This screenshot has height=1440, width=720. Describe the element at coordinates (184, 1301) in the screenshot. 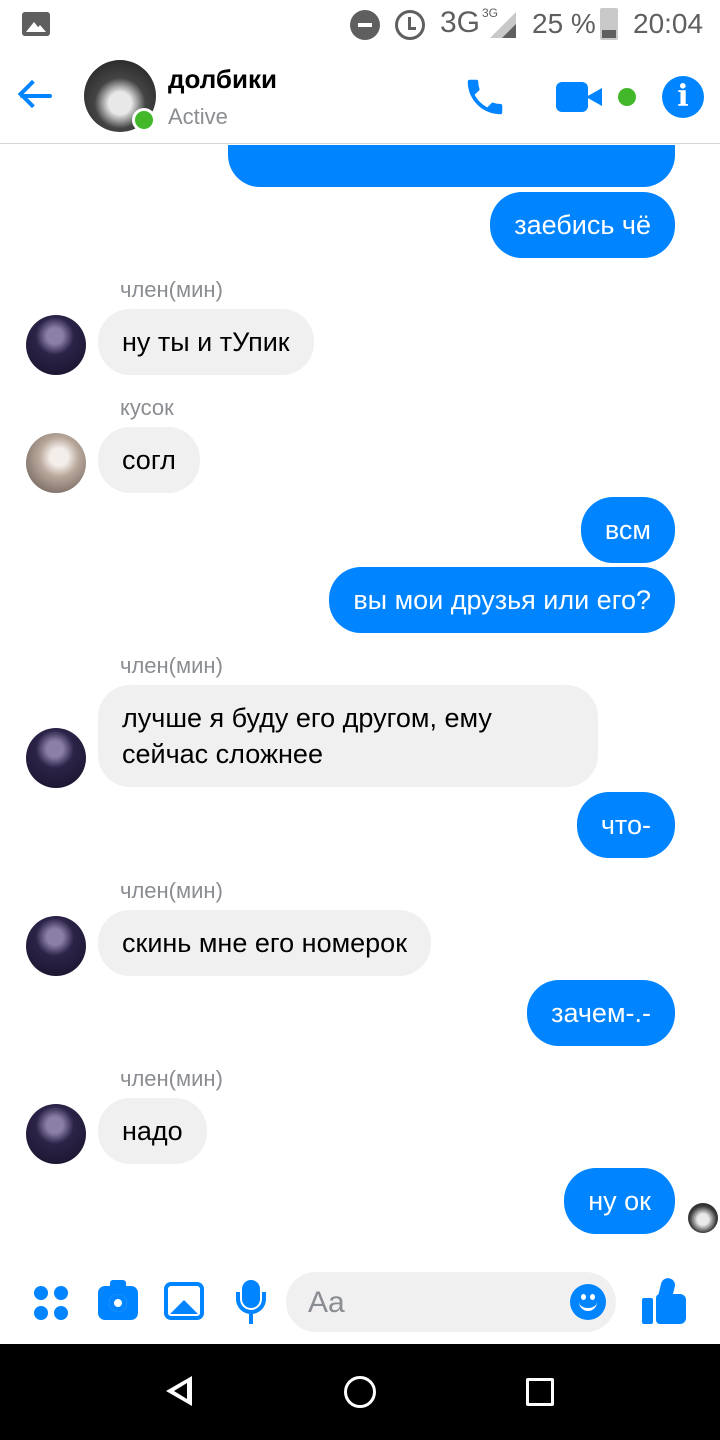

I see `gallery-icon` at that location.